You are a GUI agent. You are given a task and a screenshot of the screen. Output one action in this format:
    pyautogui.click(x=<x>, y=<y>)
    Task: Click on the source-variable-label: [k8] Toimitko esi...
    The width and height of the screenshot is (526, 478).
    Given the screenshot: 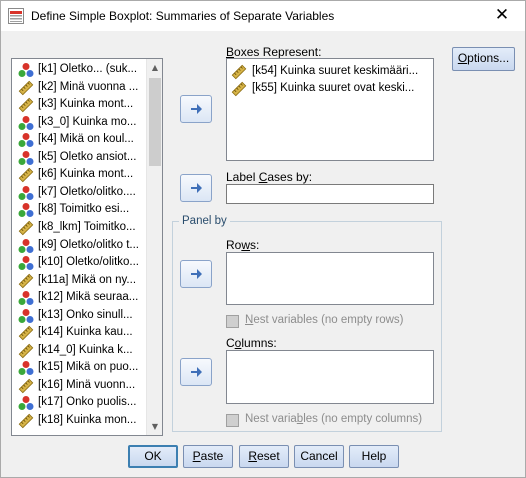 What is the action you would take?
    pyautogui.click(x=84, y=209)
    